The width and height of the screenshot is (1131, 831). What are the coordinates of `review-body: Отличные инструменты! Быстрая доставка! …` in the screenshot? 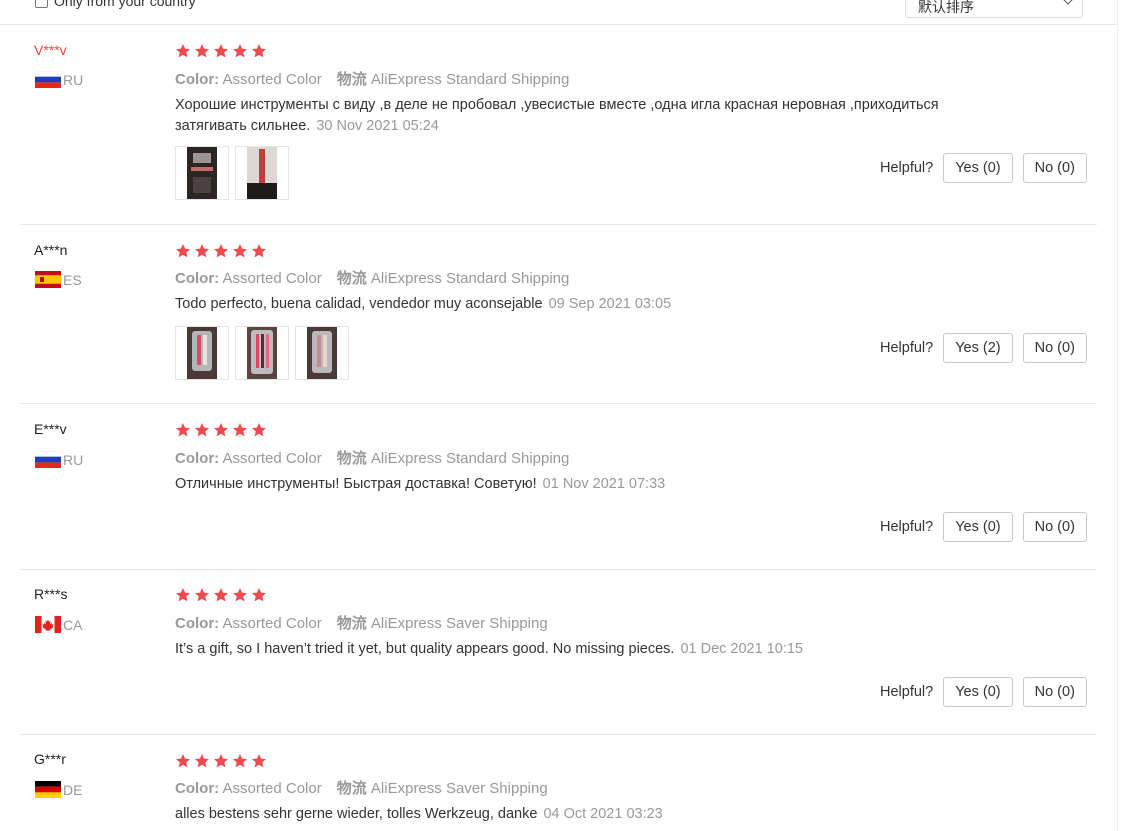 It's located at (356, 484).